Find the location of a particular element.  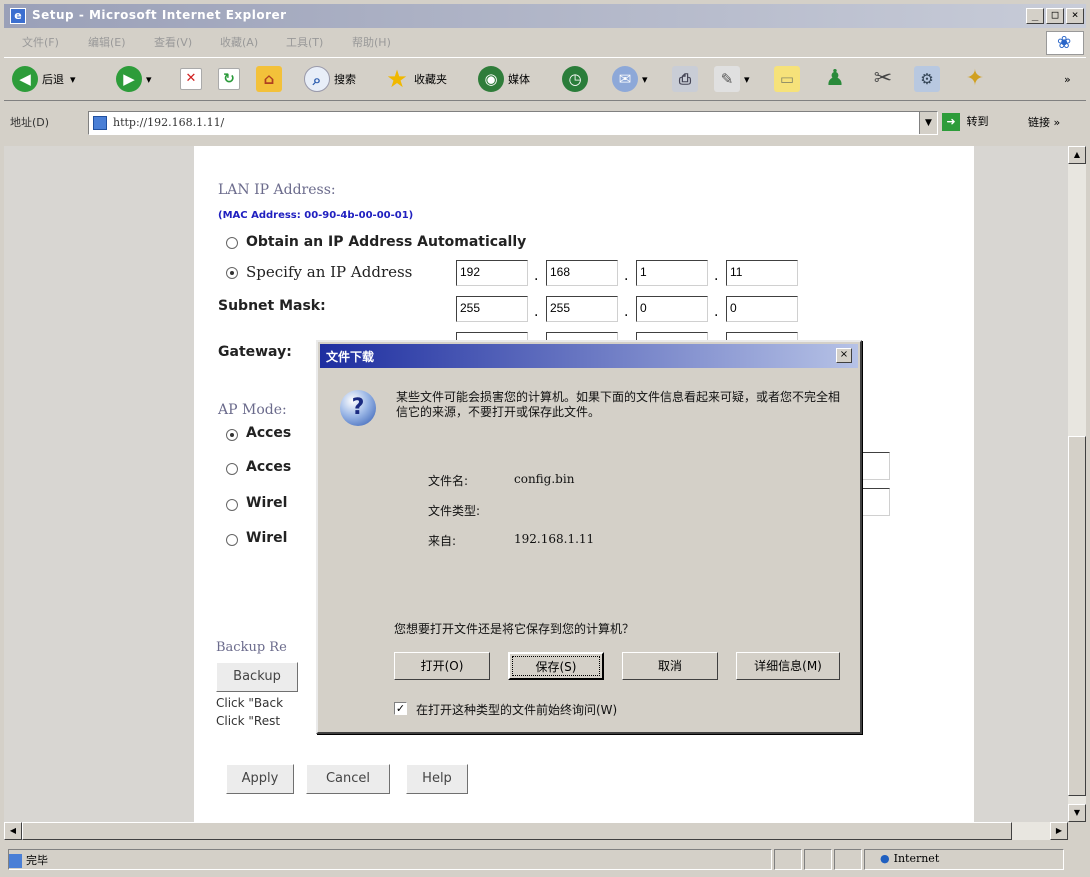

obtain-auto-label: Obtain an IP Address Automatically is located at coordinates (386, 242).